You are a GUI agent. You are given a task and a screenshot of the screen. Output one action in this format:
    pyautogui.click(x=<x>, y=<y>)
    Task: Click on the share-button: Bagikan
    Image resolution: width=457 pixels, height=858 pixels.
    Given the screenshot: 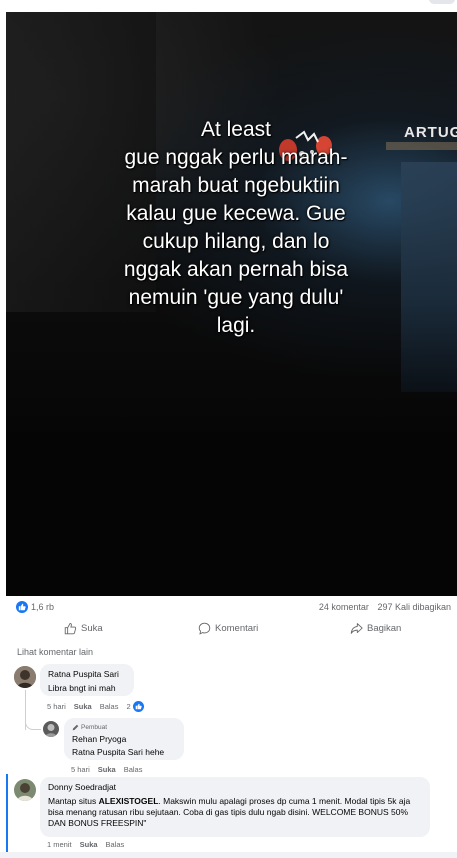 What is the action you would take?
    pyautogui.click(x=375, y=628)
    